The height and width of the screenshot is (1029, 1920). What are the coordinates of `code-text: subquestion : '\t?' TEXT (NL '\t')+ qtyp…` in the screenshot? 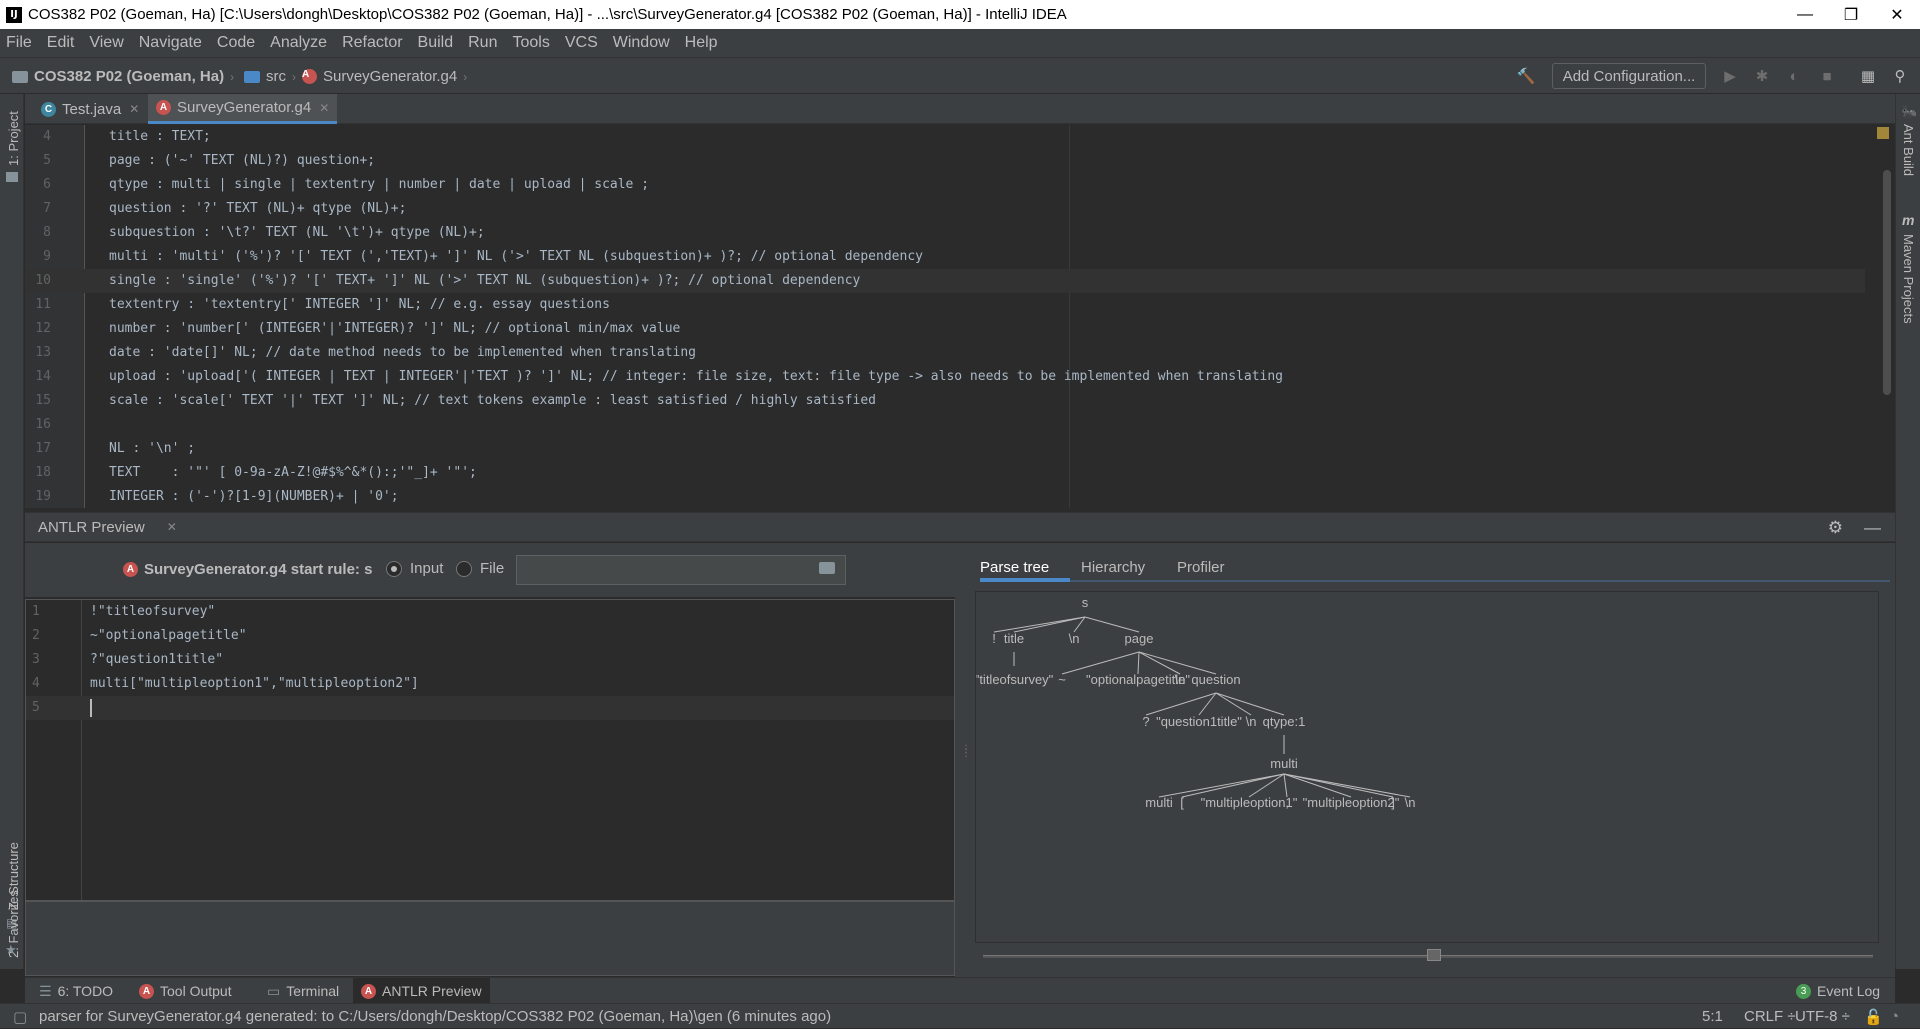 It's located at (297, 232).